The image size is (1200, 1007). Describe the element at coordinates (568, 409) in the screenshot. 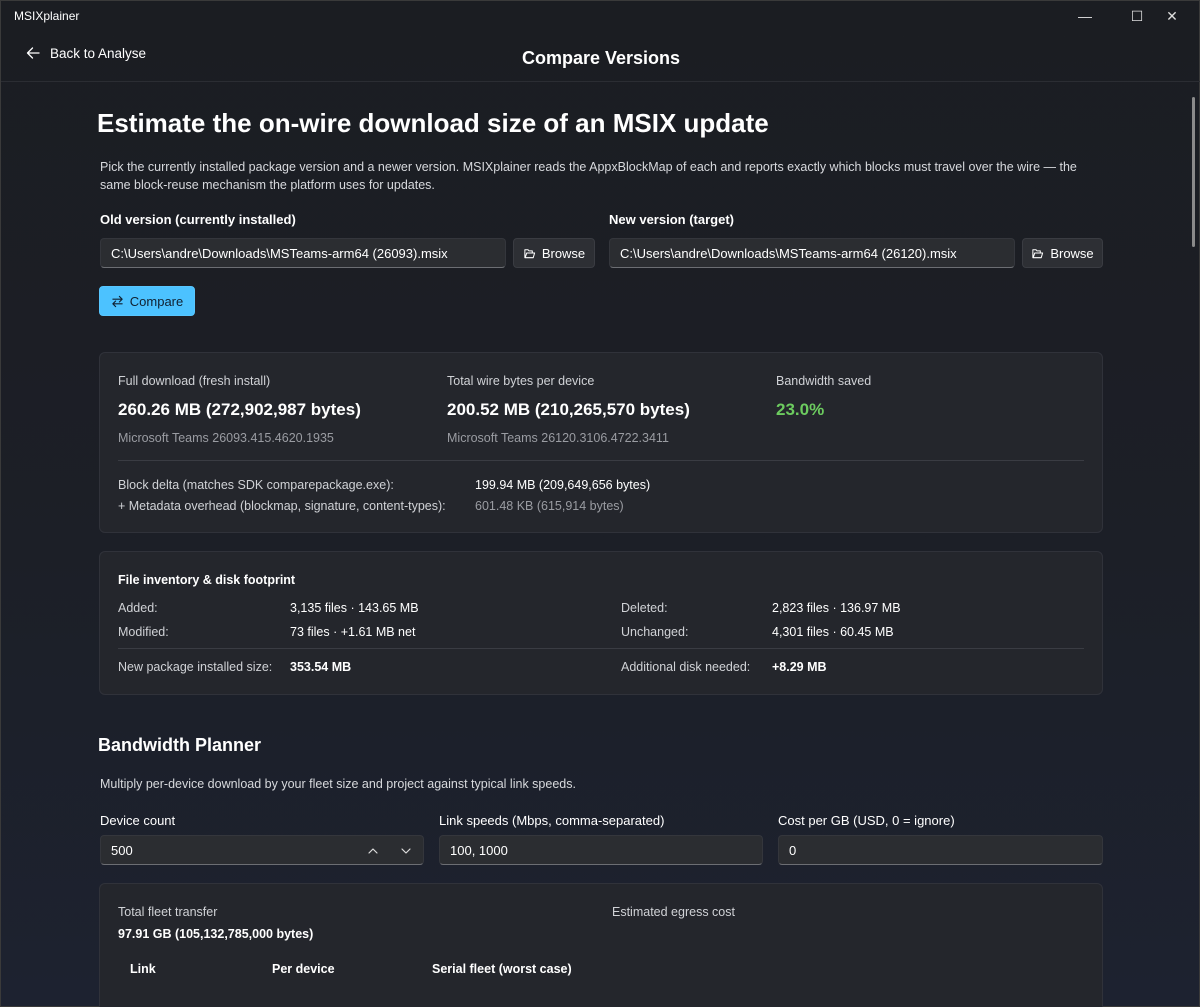

I see `wire-bytes-value: 200.52 MB (210,265,570 bytes)` at that location.